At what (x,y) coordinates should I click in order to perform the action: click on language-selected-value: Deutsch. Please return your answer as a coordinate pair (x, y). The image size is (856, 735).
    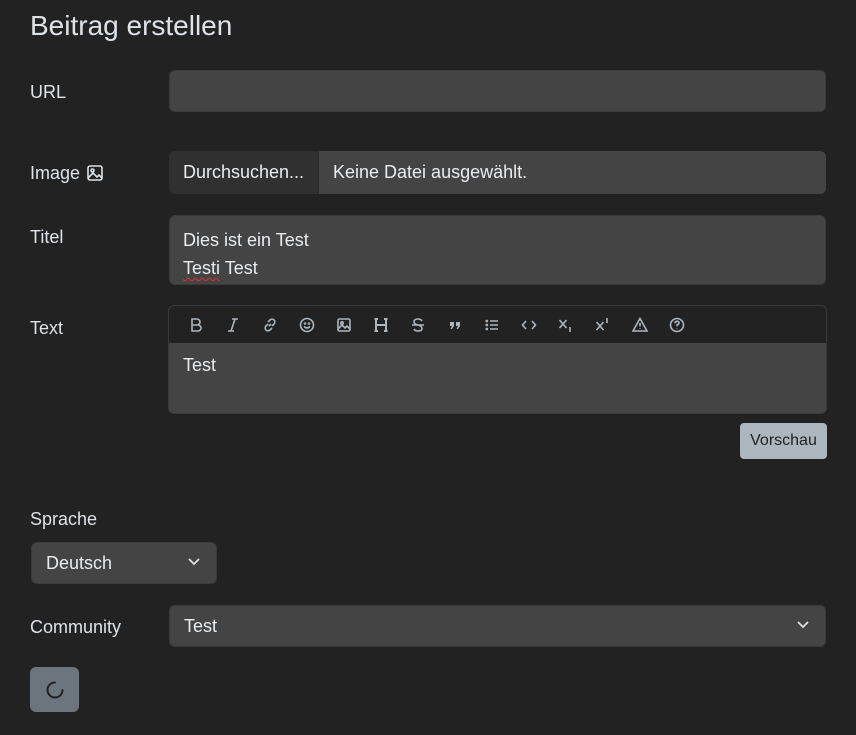
    Looking at the image, I should click on (79, 562).